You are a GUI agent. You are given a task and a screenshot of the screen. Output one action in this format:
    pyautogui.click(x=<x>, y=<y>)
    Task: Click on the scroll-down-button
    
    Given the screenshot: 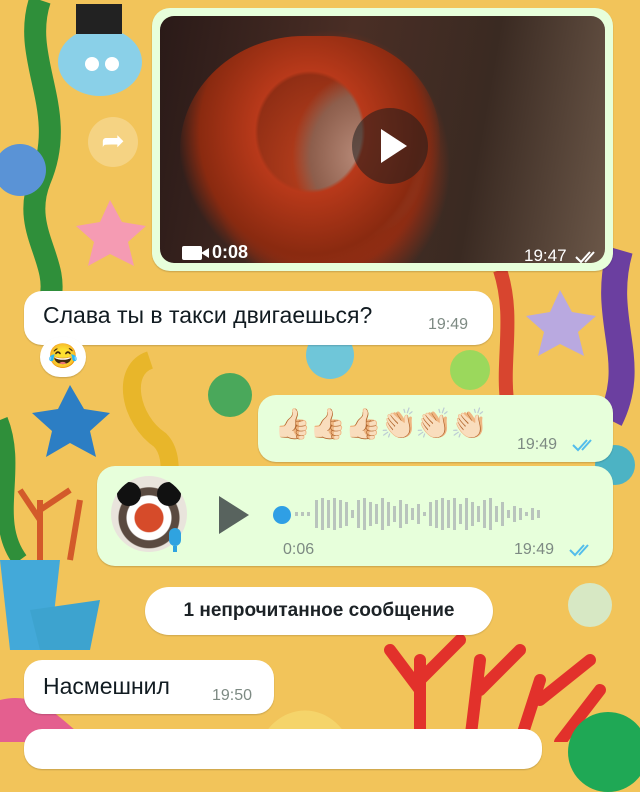 What is the action you would take?
    pyautogui.click(x=604, y=752)
    